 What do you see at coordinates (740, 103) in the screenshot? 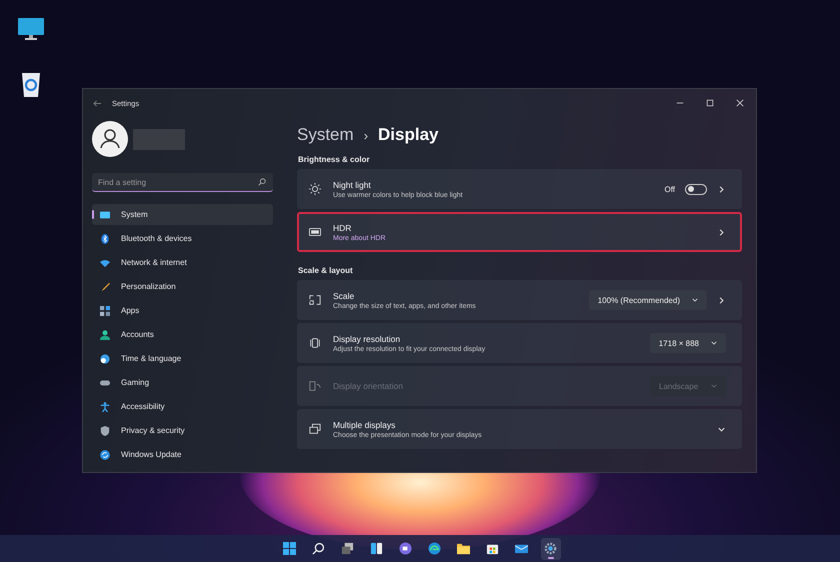
I see `close-icon` at bounding box center [740, 103].